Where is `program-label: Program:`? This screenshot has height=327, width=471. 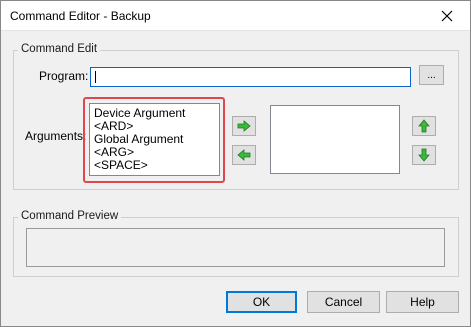
program-label: Program: is located at coordinates (64, 76).